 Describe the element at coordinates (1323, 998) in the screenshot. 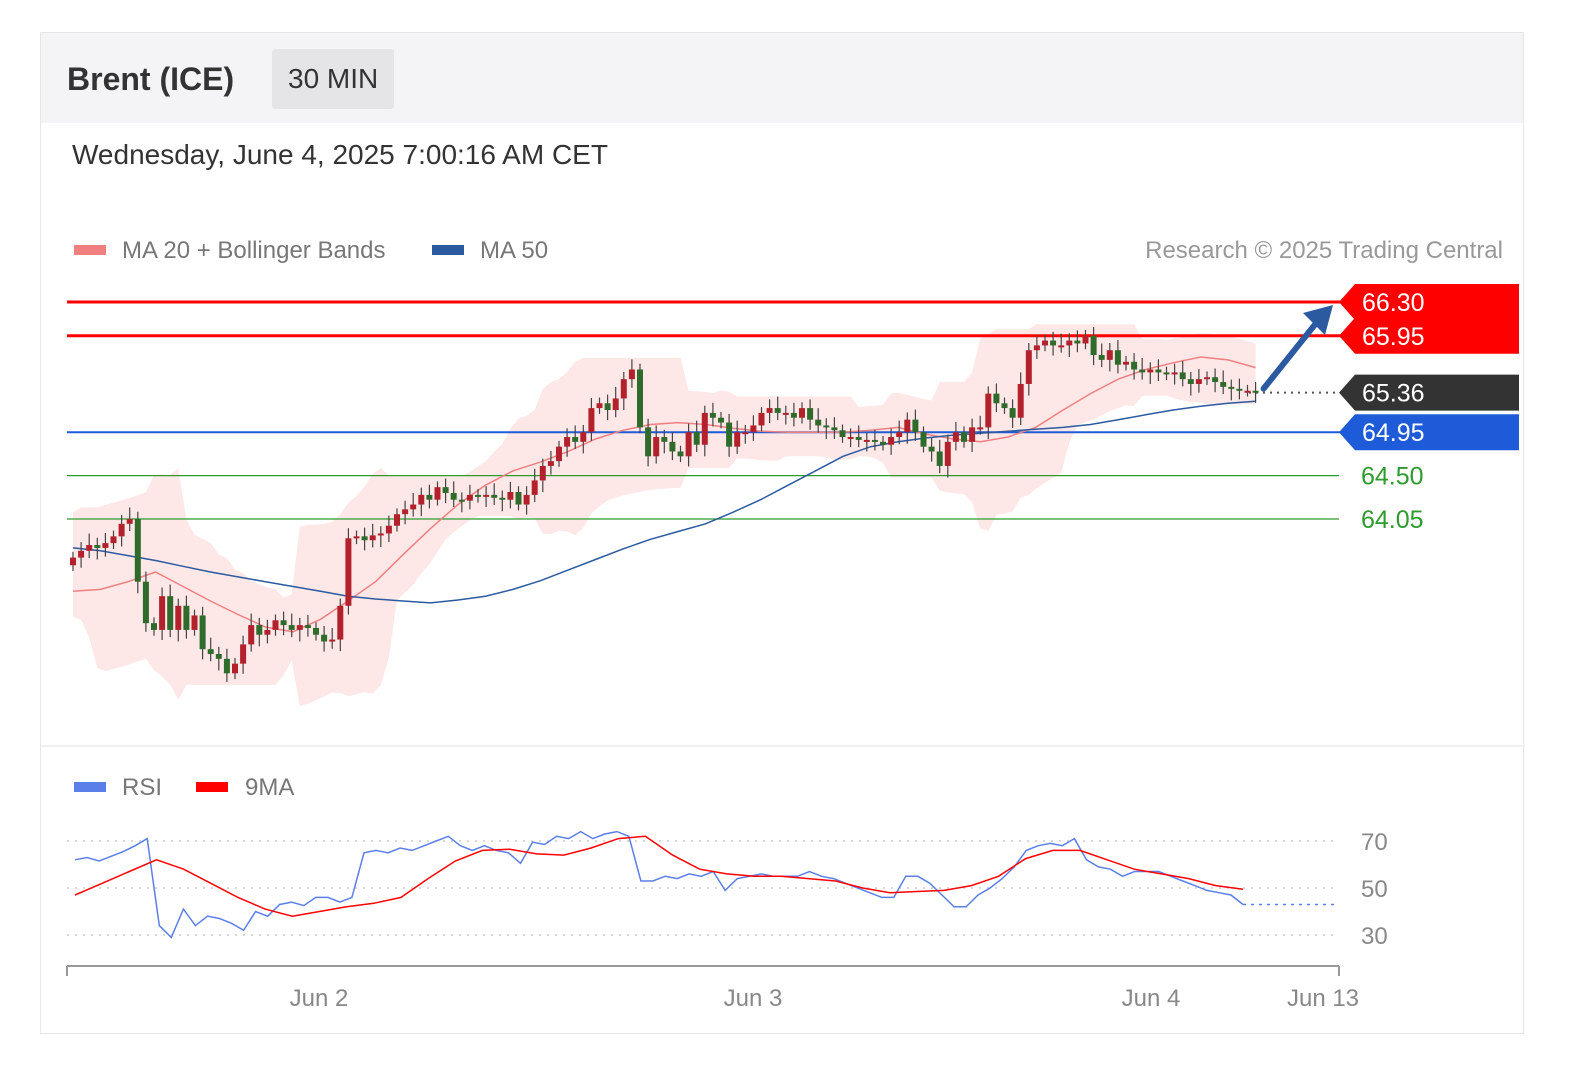

I see `x-tick-label-3: Jun 13` at that location.